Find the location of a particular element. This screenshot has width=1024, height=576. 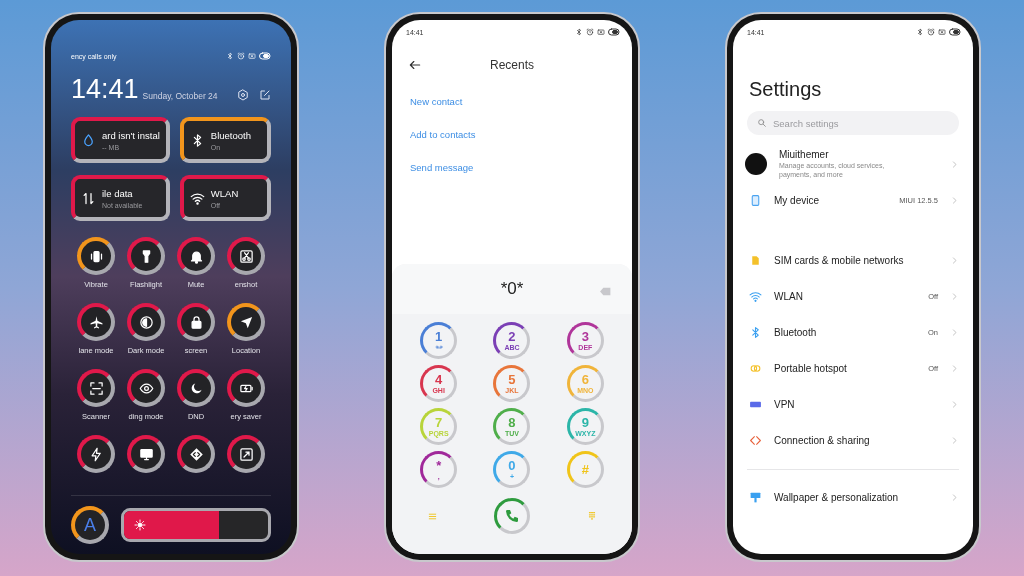

avatar is located at coordinates (756, 164).